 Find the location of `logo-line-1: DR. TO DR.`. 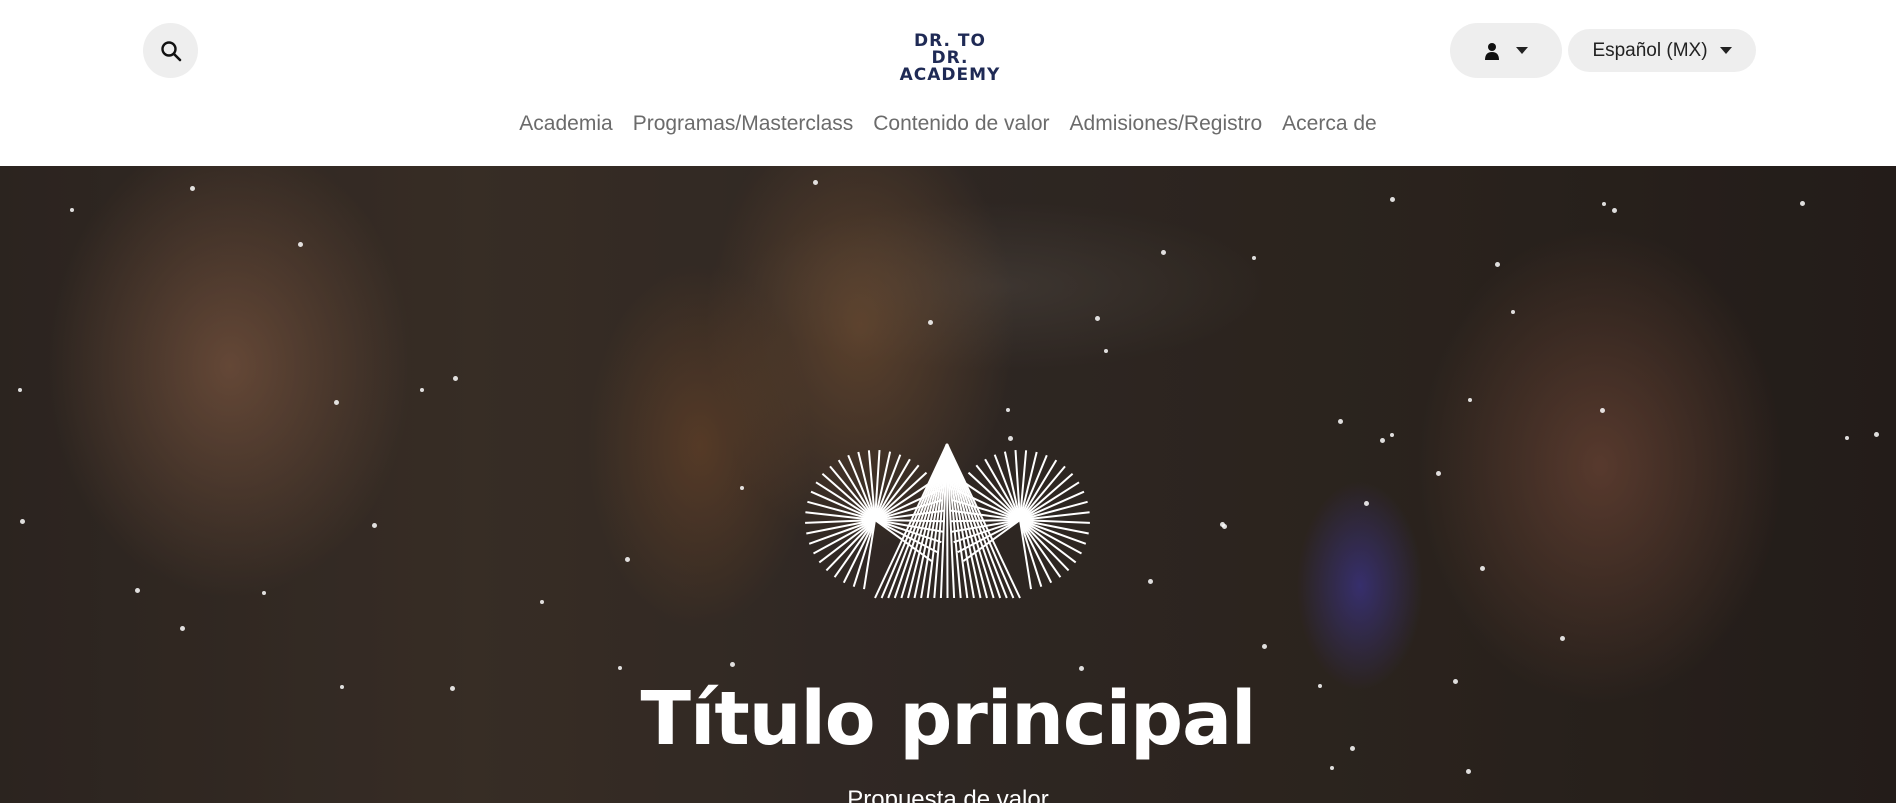

logo-line-1: DR. TO DR. is located at coordinates (950, 49).